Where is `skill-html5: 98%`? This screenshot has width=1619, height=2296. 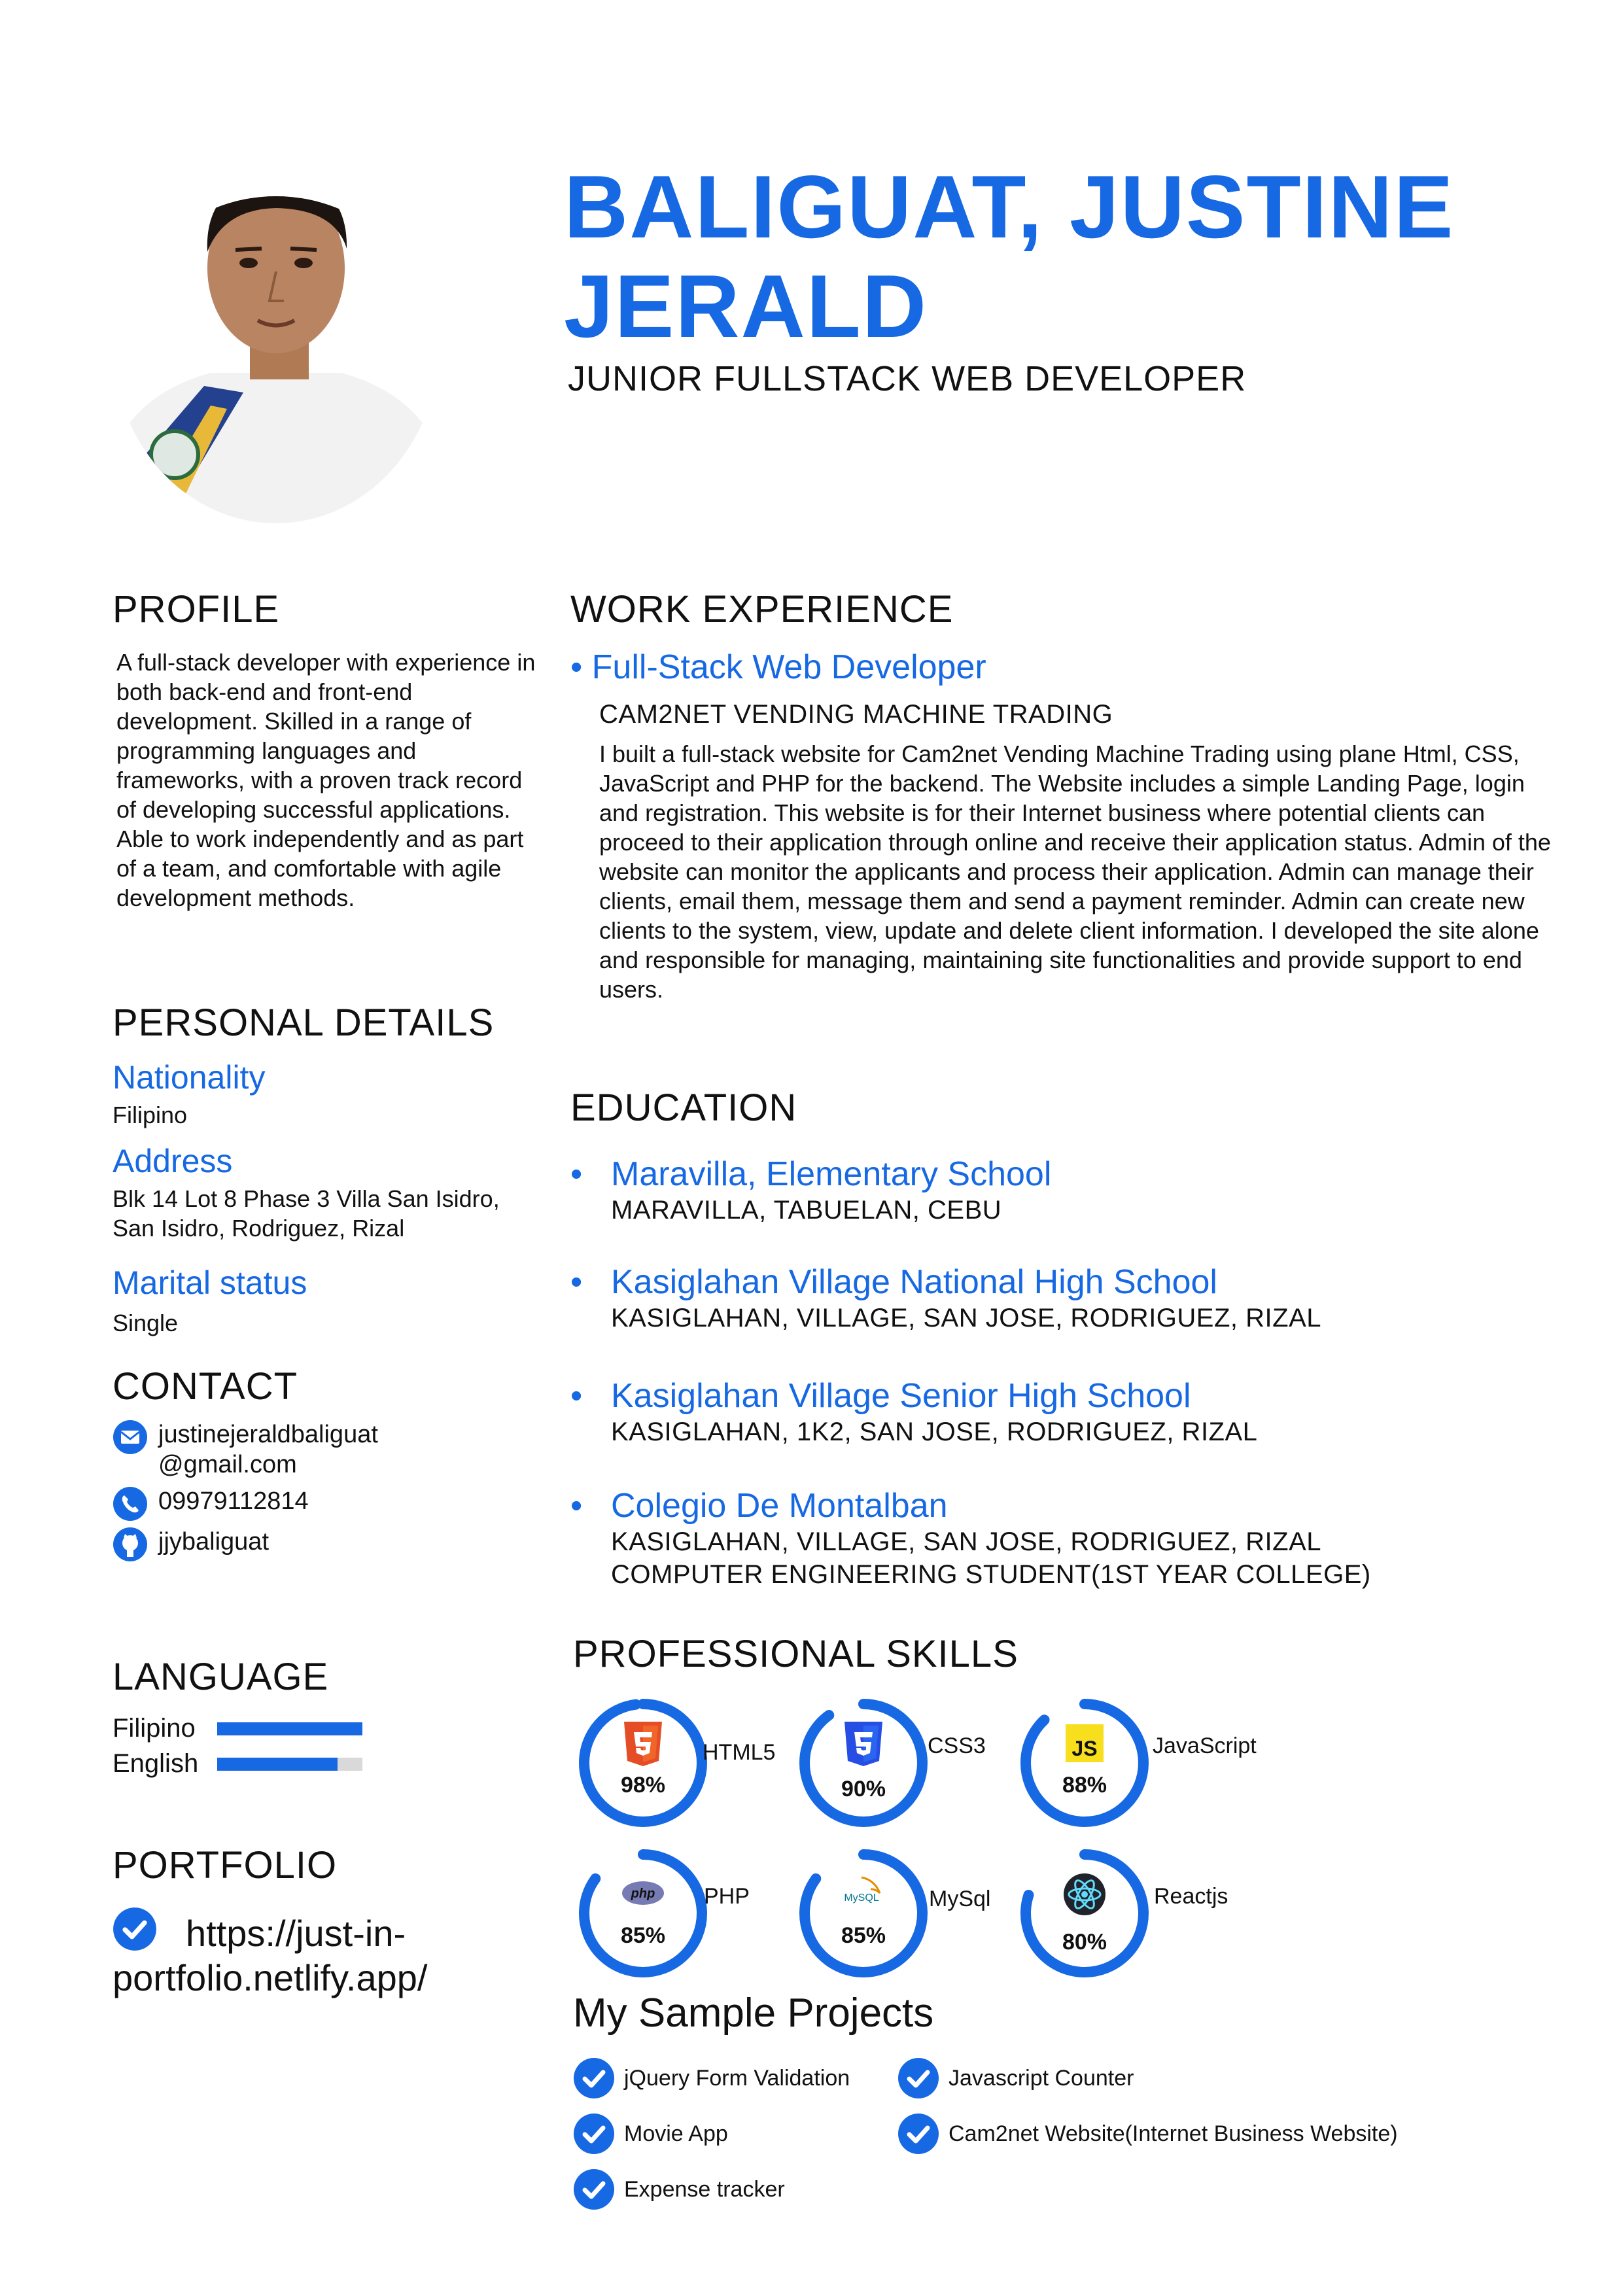
skill-html5: 98% is located at coordinates (643, 1763).